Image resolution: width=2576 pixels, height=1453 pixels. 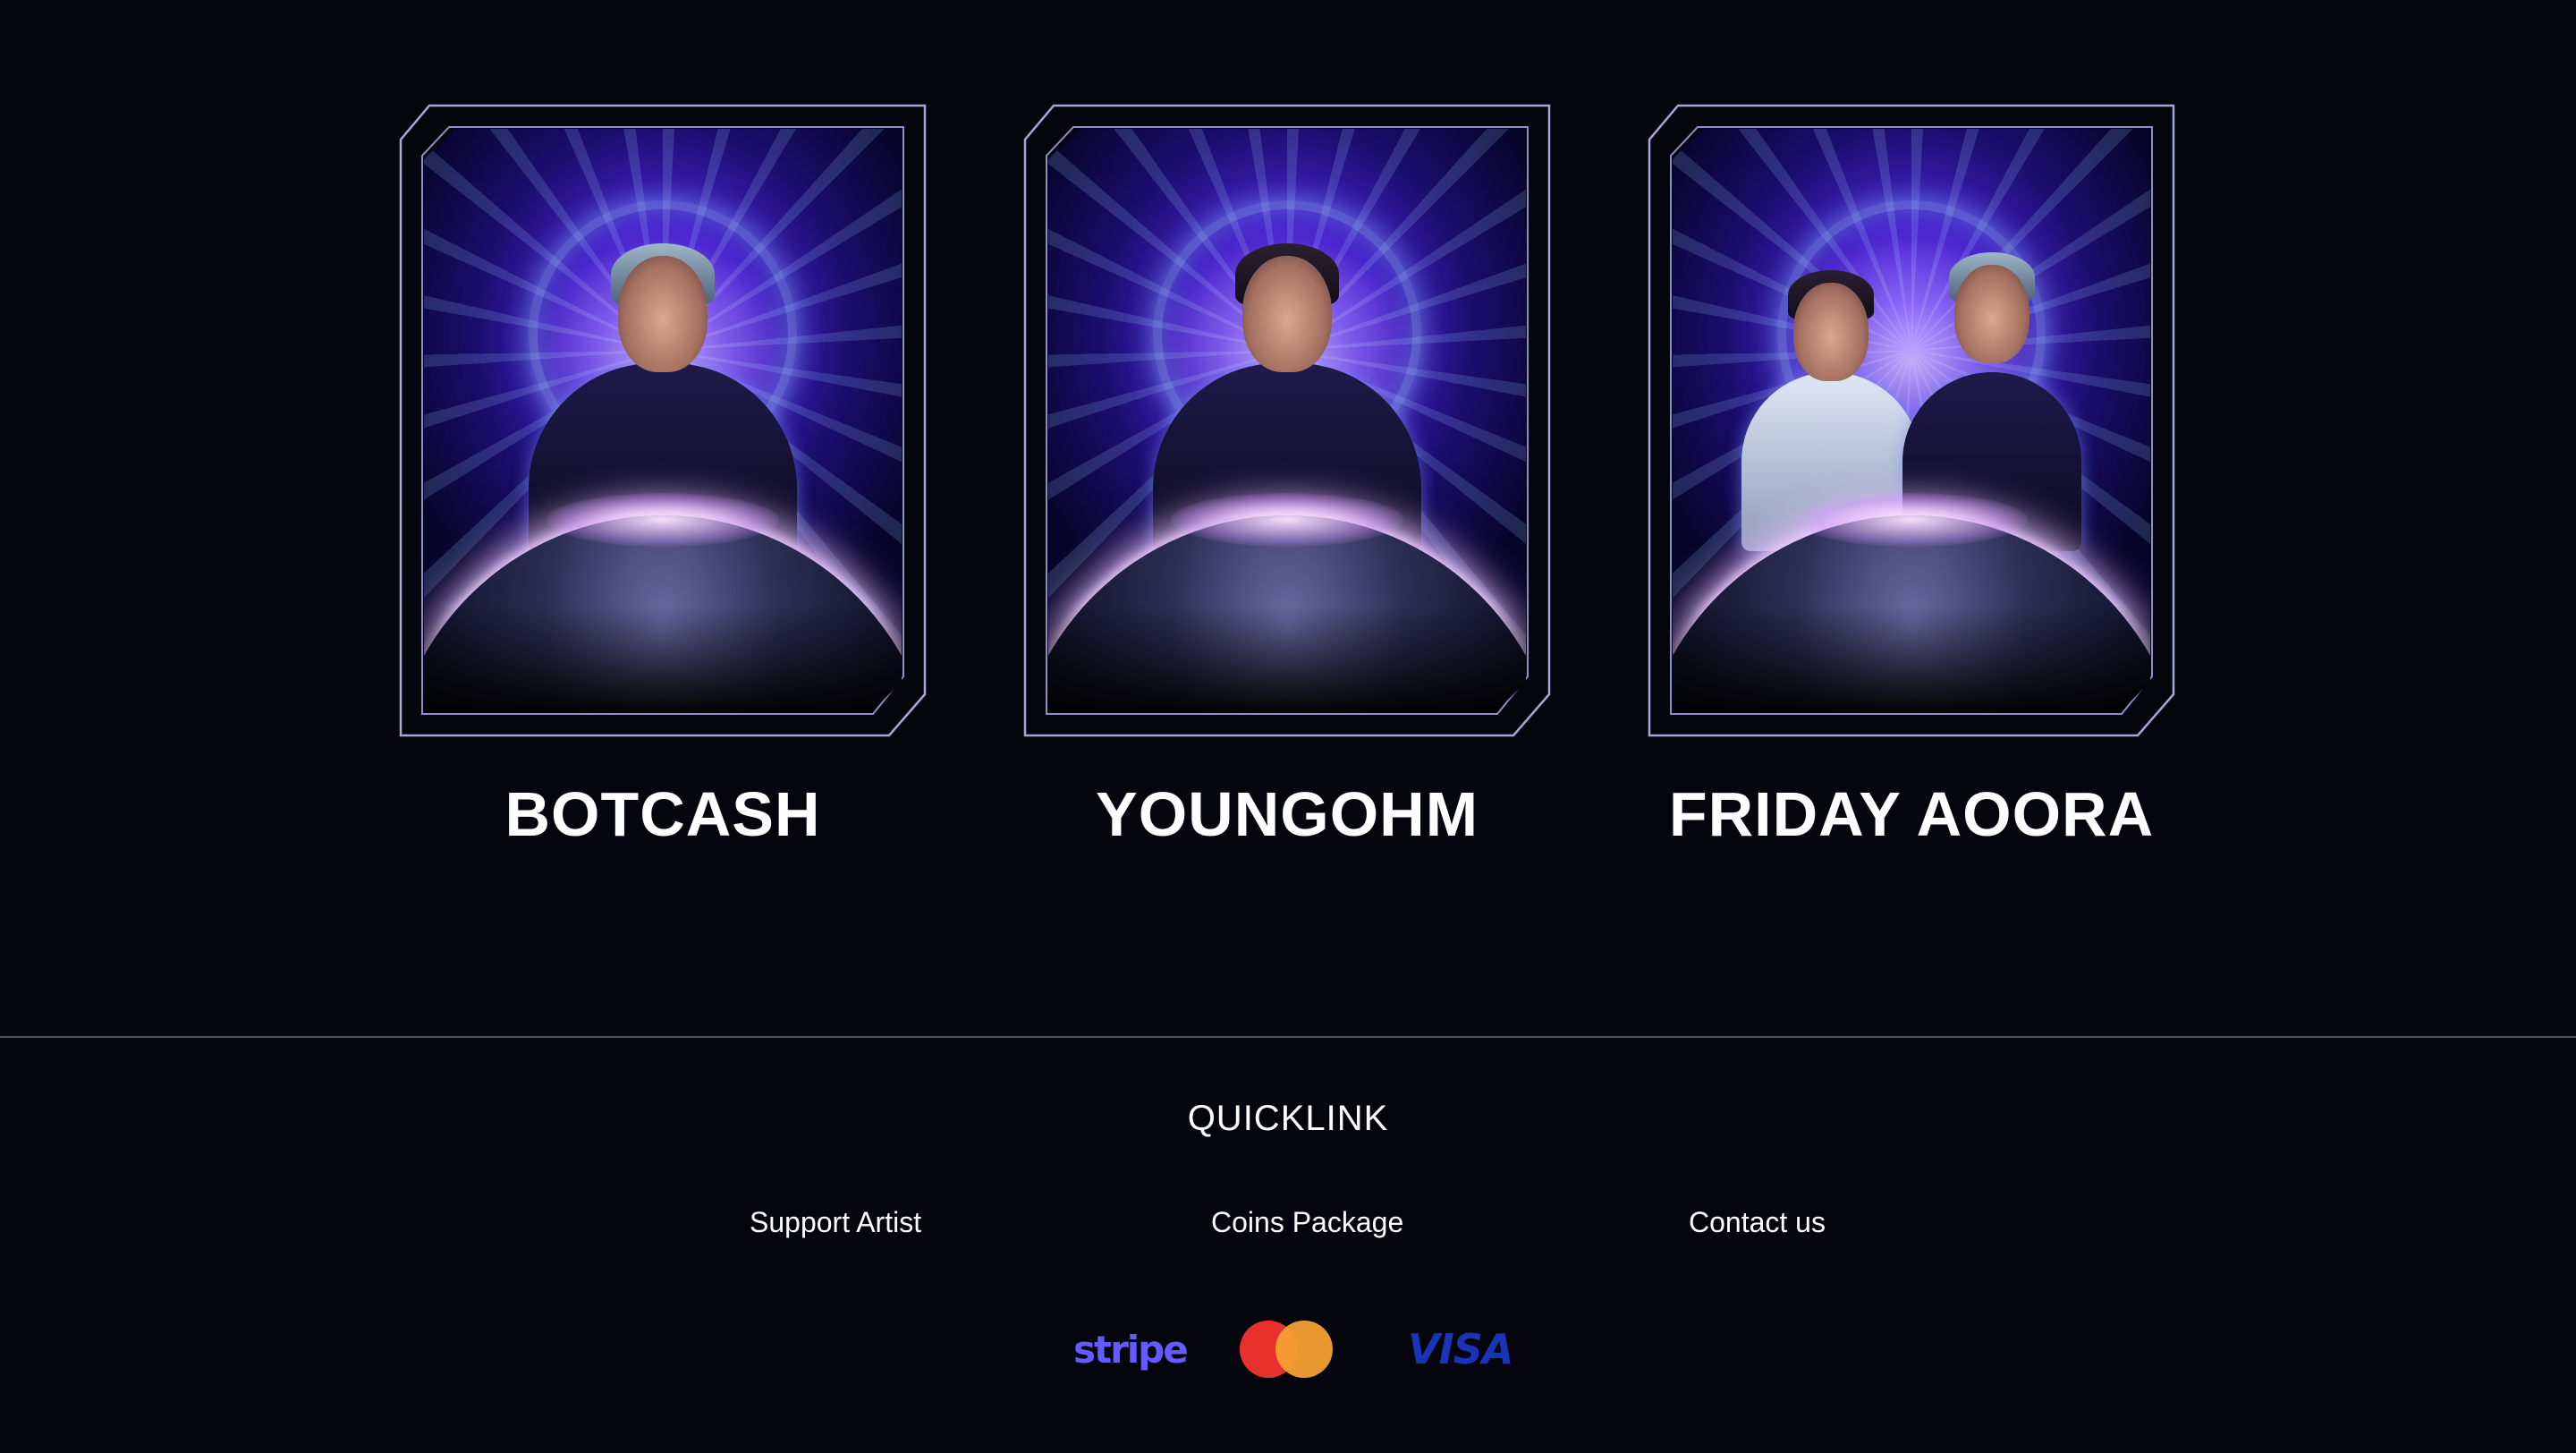 I want to click on artist-card: BOTCASH, so click(x=663, y=488).